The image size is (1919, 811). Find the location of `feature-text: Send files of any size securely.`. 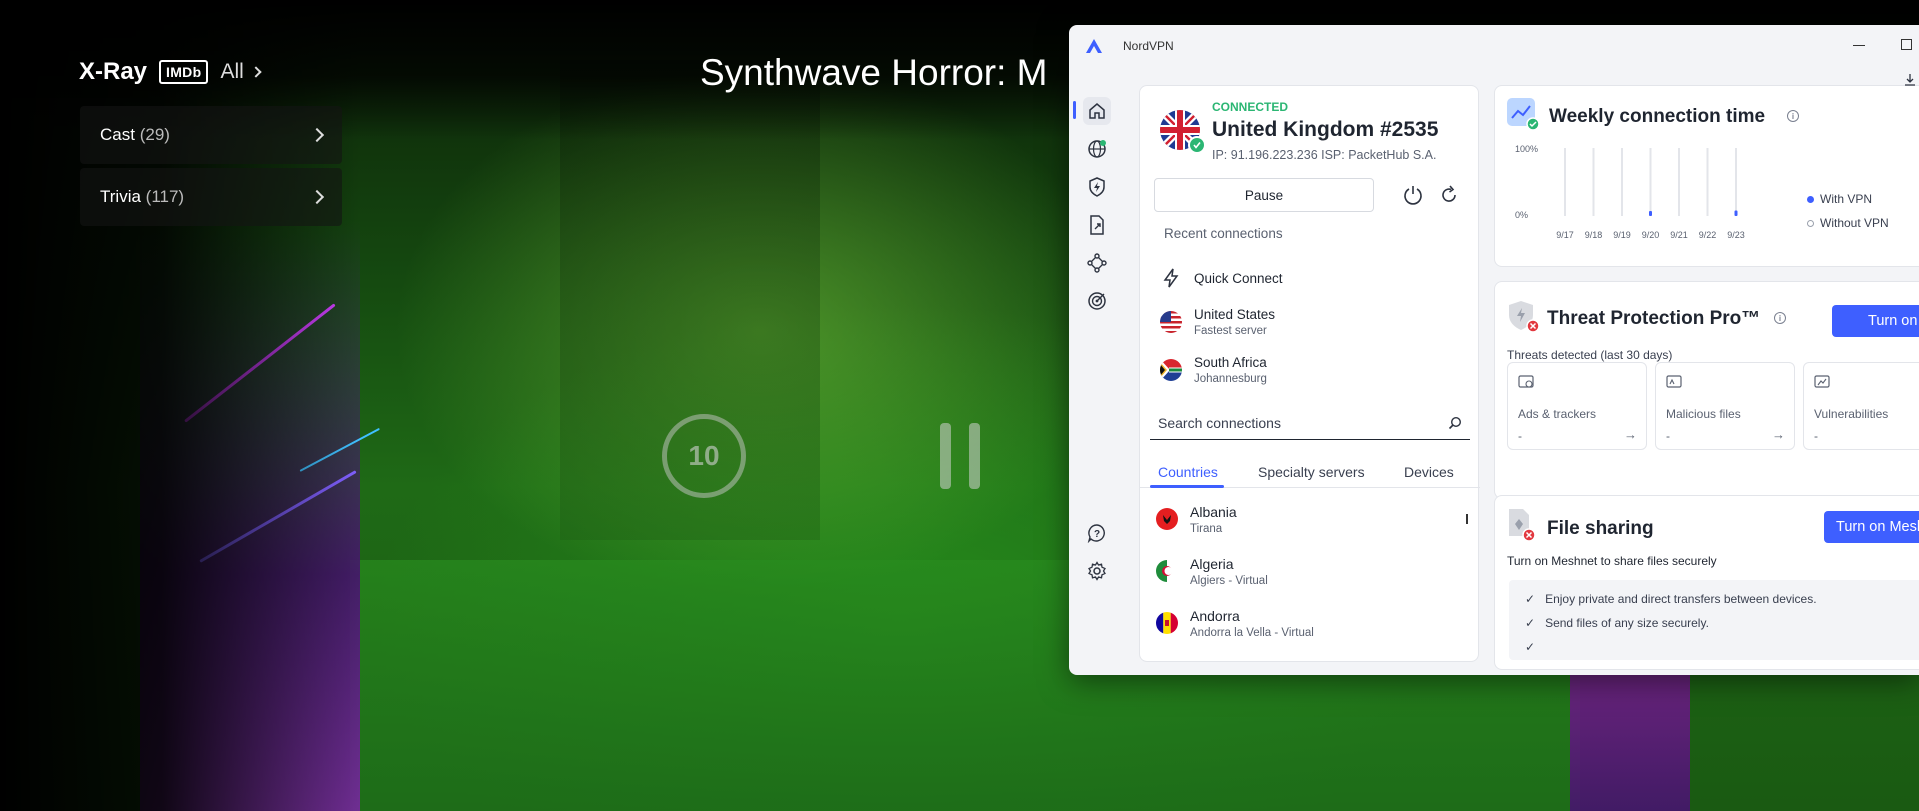

feature-text: Send files of any size securely. is located at coordinates (1627, 623).